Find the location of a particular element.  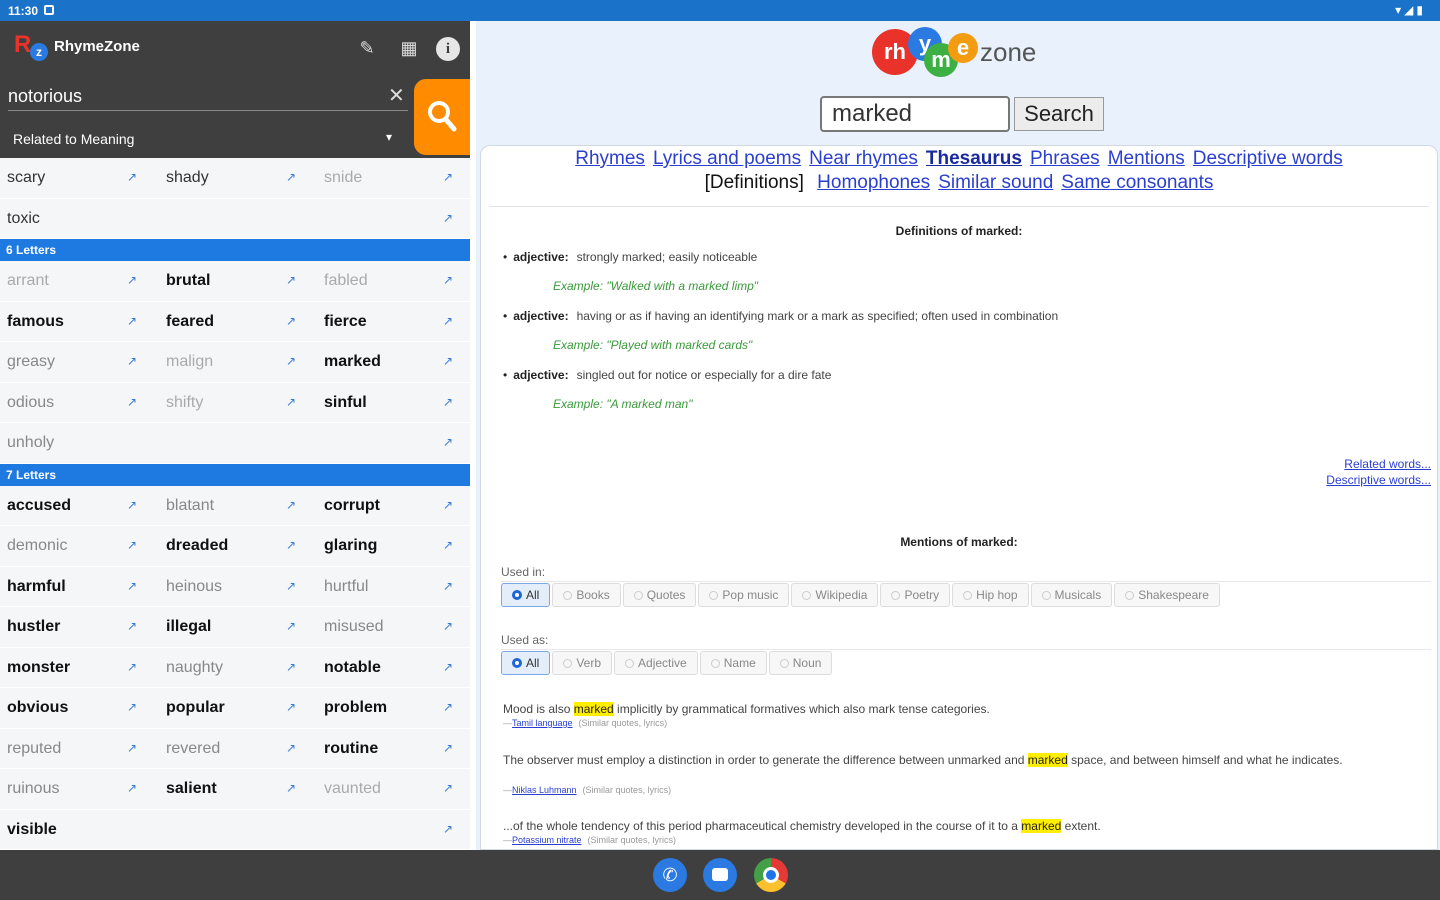

filter-chip-all: All is located at coordinates (526, 663).